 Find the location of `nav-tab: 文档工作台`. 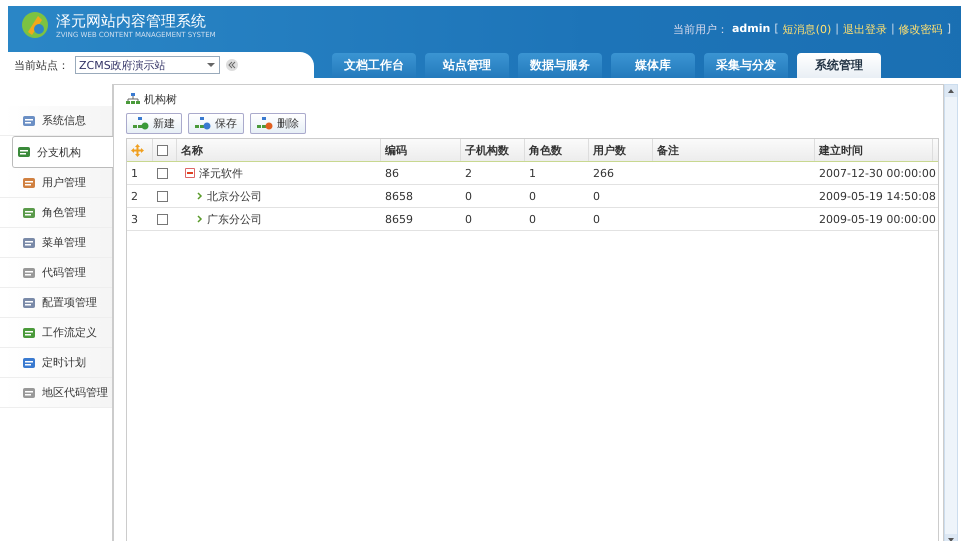

nav-tab: 文档工作台 is located at coordinates (374, 65).